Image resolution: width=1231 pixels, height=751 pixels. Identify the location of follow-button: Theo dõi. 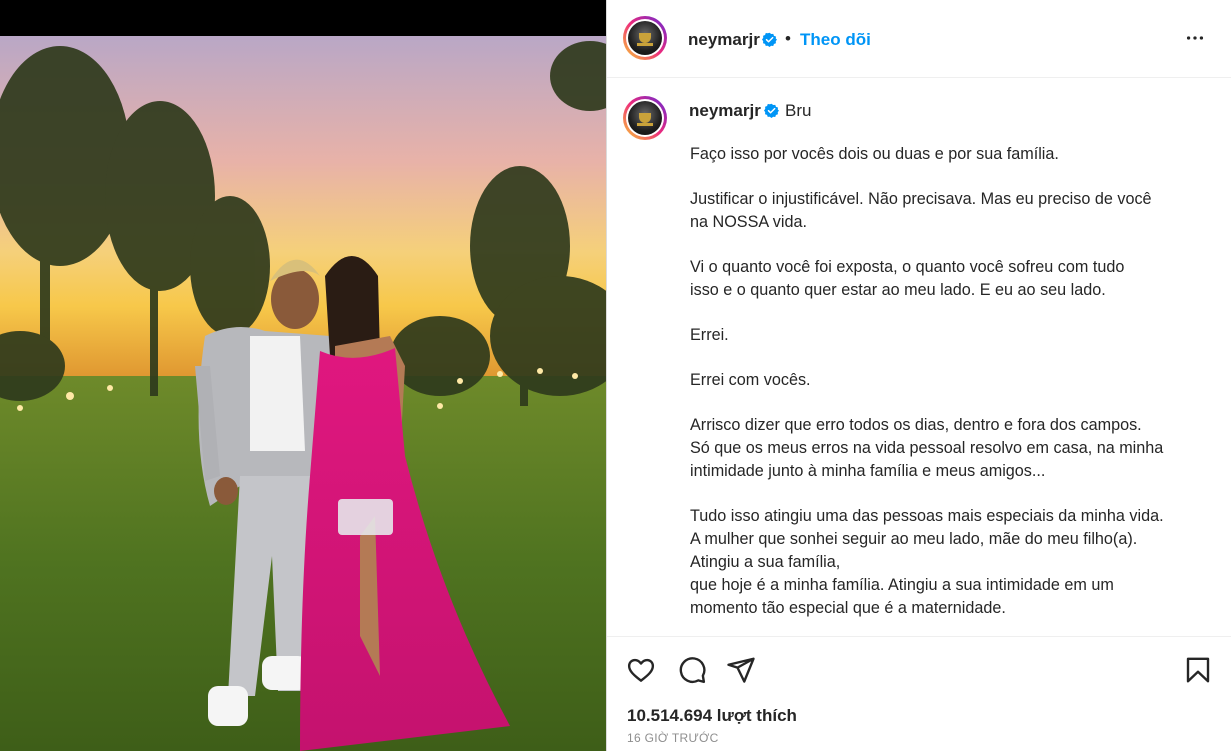
(835, 40).